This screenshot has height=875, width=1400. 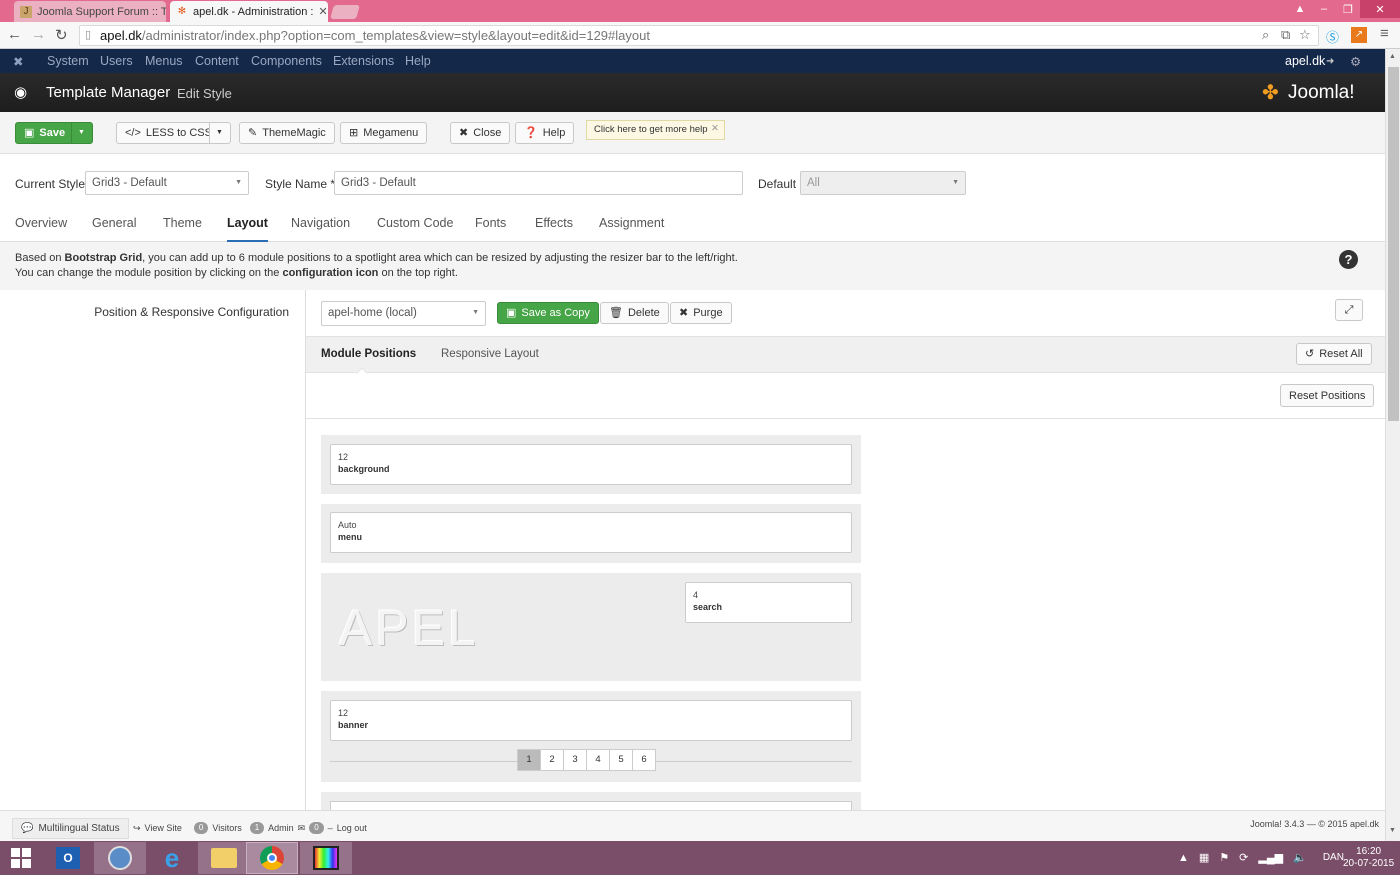 I want to click on close-window-icon: ✕, so click(x=1380, y=9).